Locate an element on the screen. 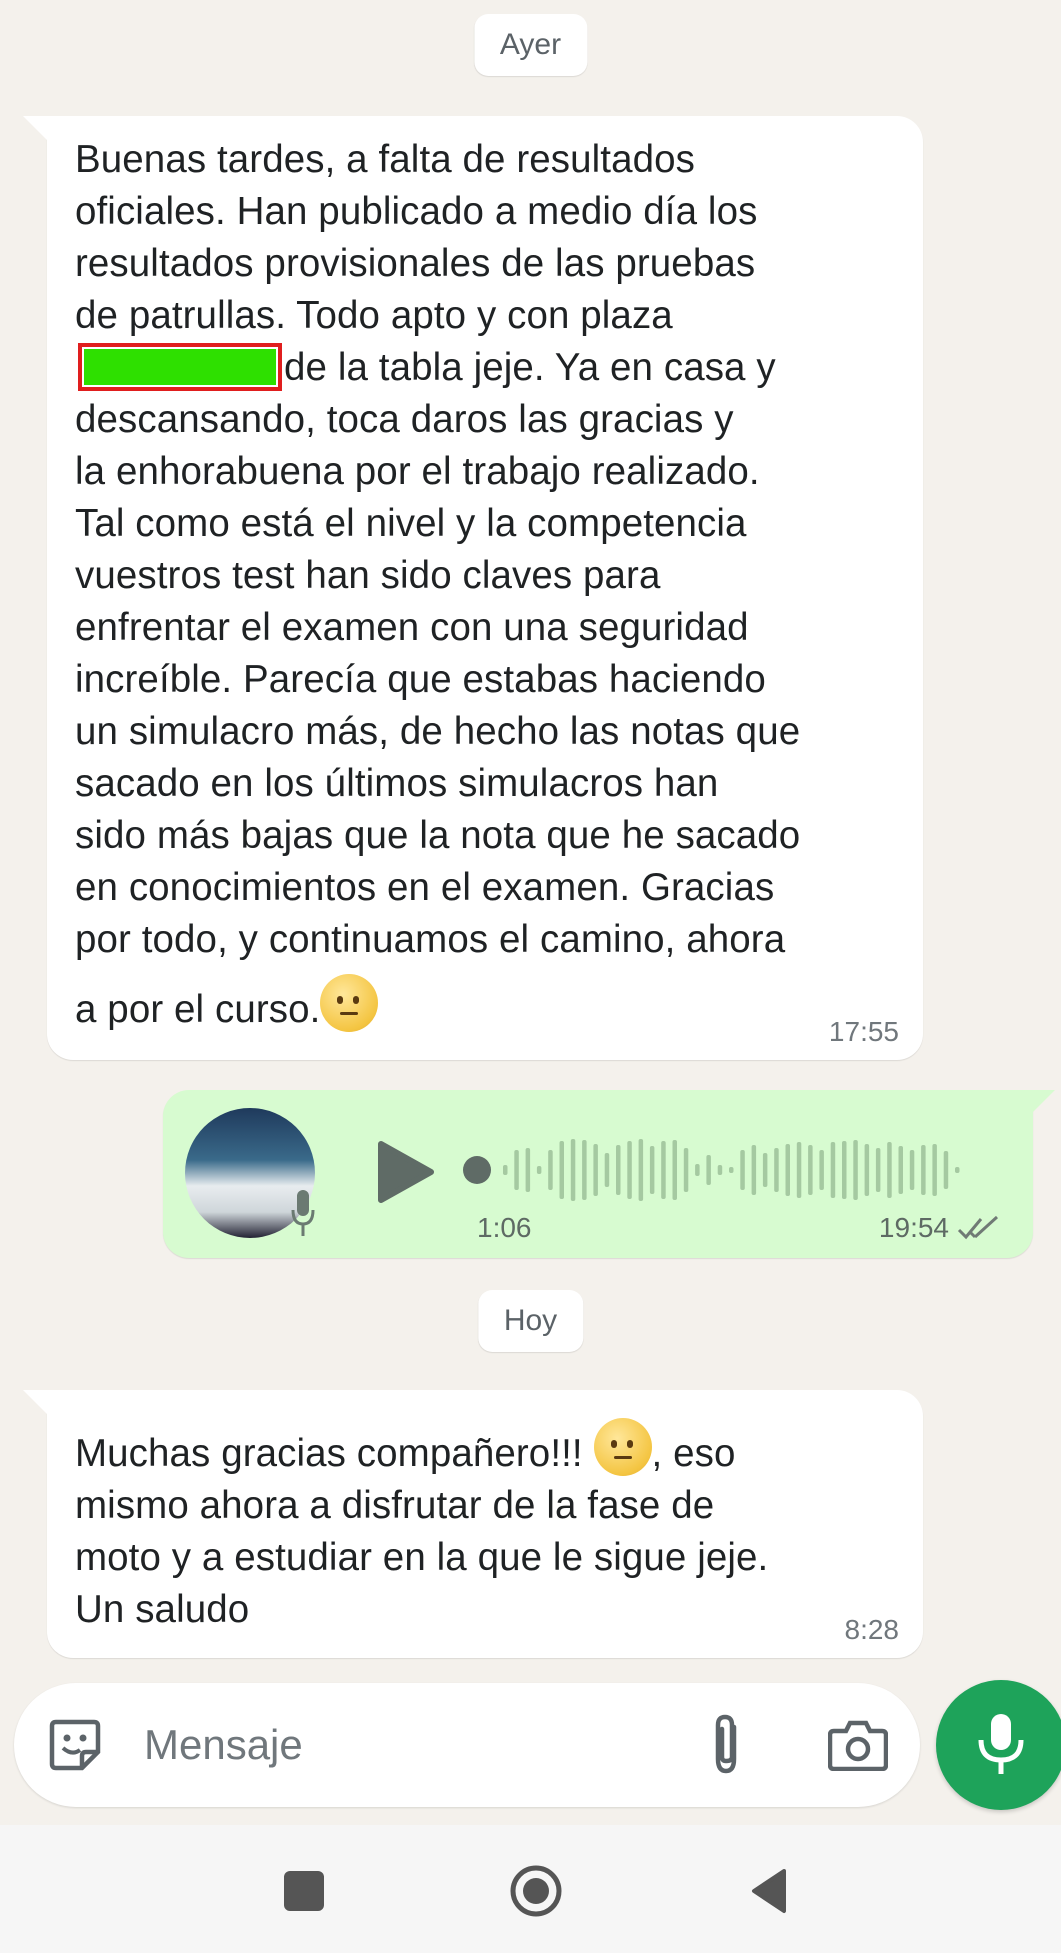  play-icon is located at coordinates (405, 1172).